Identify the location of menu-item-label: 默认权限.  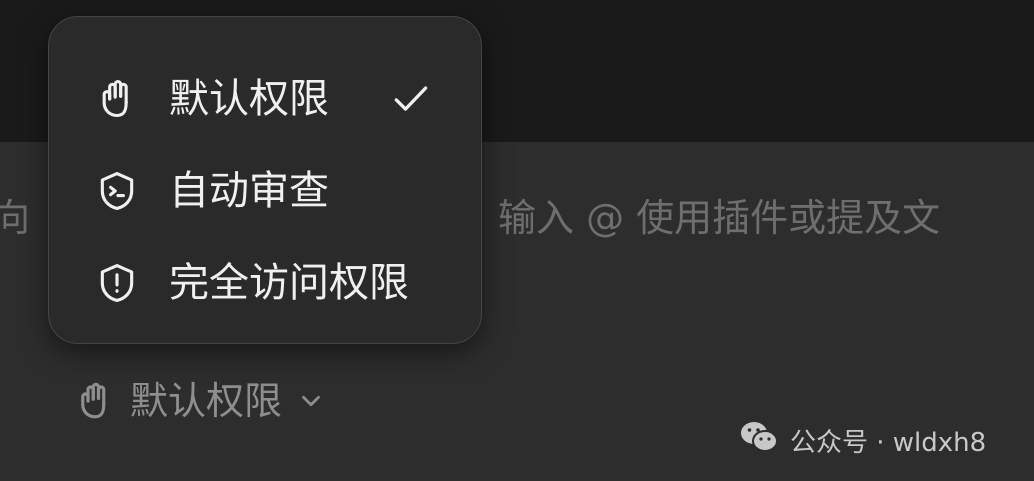
(249, 99).